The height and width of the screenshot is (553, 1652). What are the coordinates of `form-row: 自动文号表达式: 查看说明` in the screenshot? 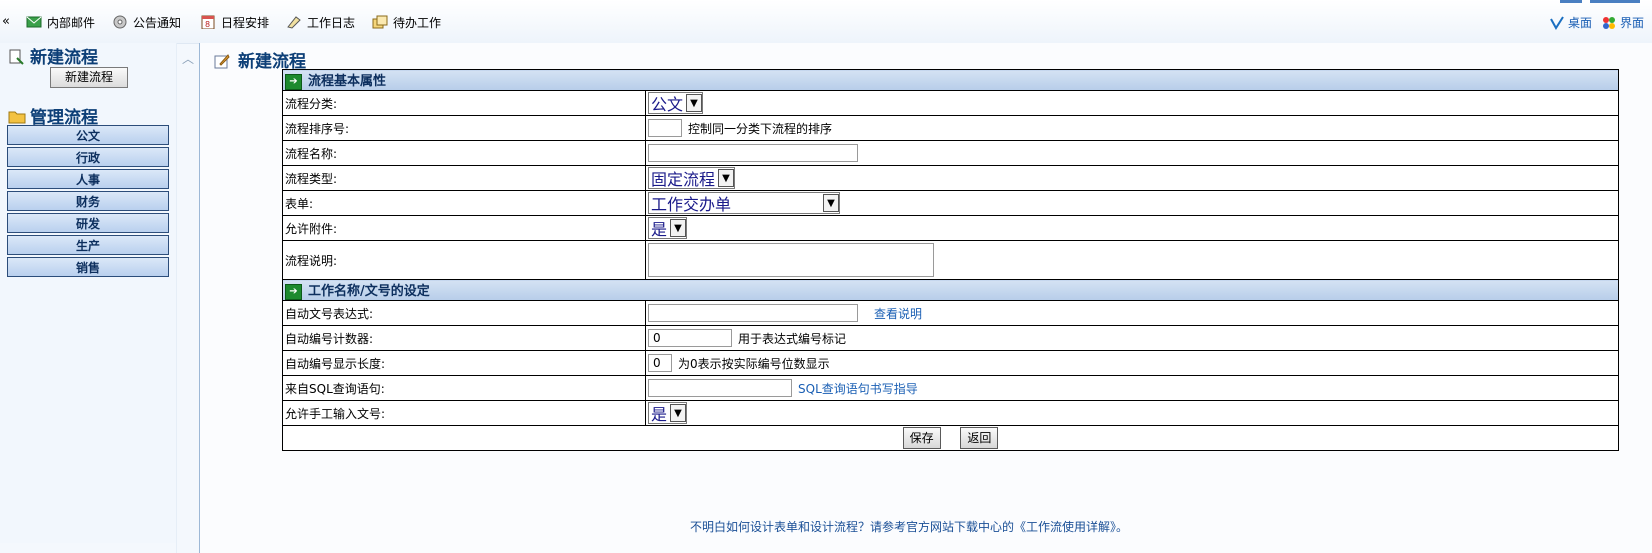 It's located at (950, 313).